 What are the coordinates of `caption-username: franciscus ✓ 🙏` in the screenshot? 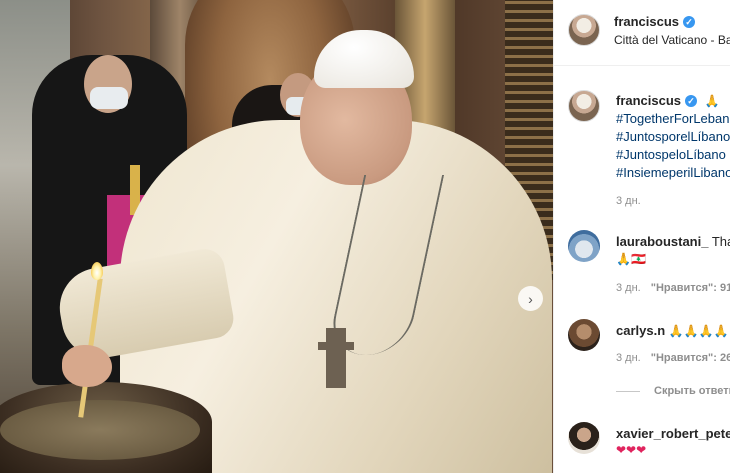 It's located at (668, 100).